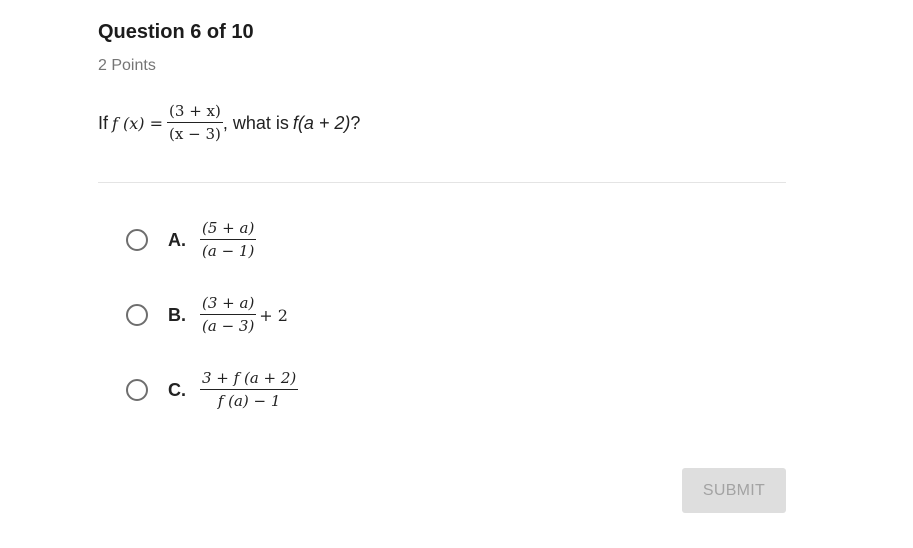 The width and height of the screenshot is (913, 548). I want to click on radio-button-b, so click(137, 315).